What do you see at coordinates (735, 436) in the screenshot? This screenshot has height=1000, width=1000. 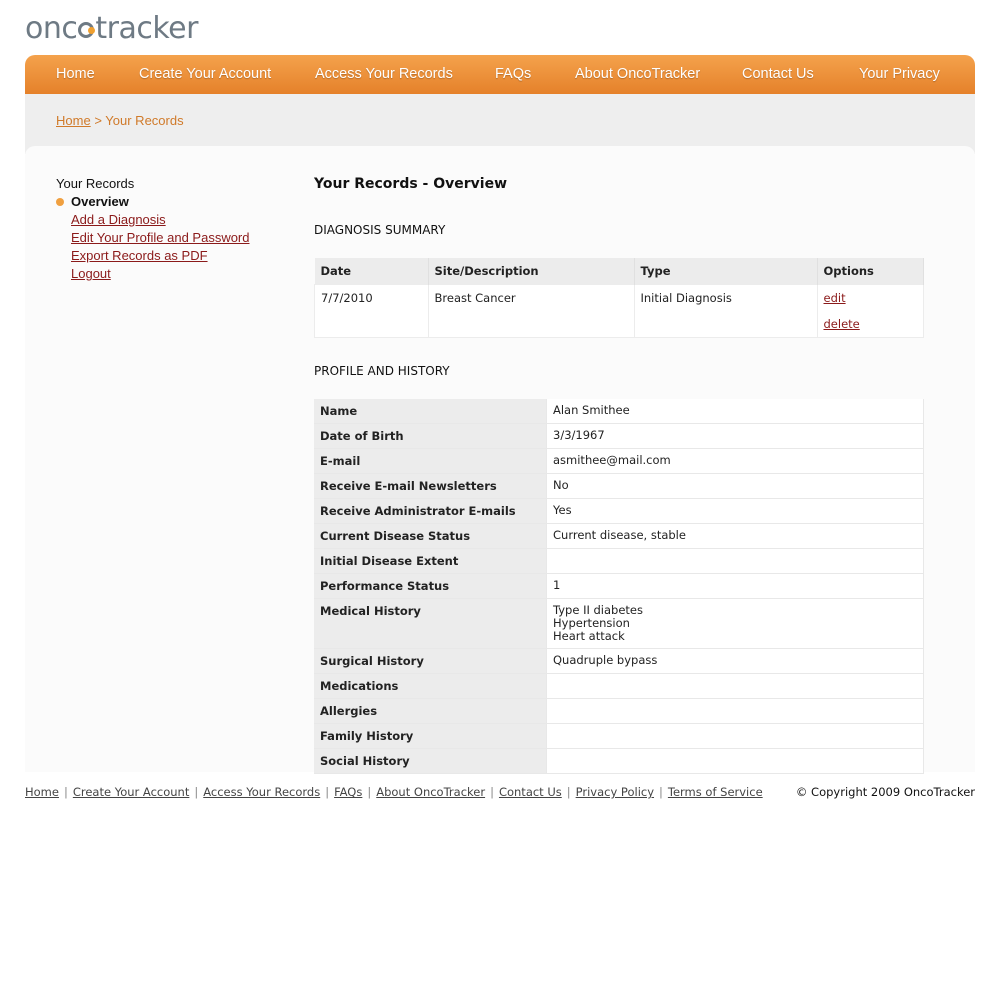 I see `profile-field-value: 3/3/1967` at bounding box center [735, 436].